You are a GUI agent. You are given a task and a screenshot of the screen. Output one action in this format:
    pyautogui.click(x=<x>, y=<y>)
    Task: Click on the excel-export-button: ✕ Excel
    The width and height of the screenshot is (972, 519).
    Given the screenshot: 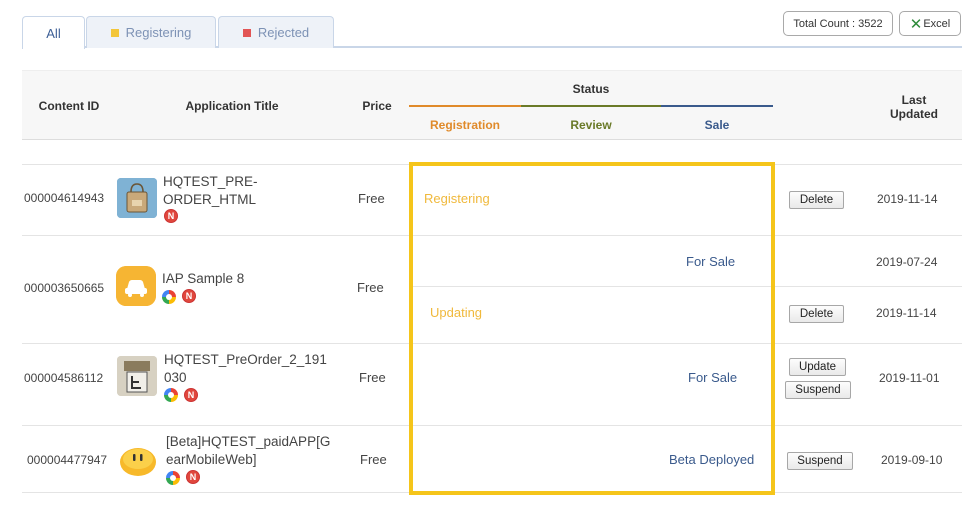 What is the action you would take?
    pyautogui.click(x=930, y=23)
    